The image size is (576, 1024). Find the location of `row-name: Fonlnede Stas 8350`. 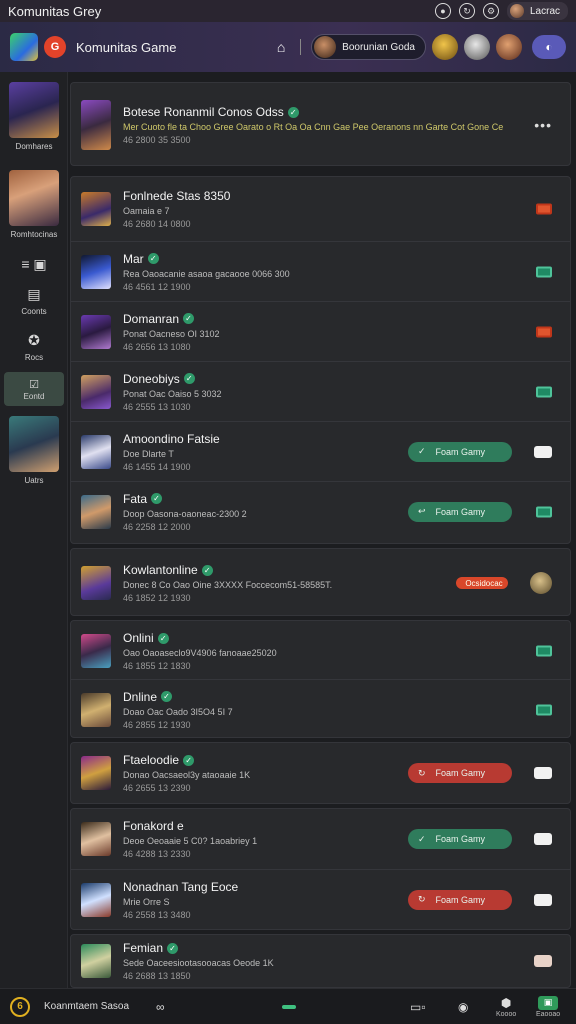

row-name: Fonlnede Stas 8350 is located at coordinates (177, 196).